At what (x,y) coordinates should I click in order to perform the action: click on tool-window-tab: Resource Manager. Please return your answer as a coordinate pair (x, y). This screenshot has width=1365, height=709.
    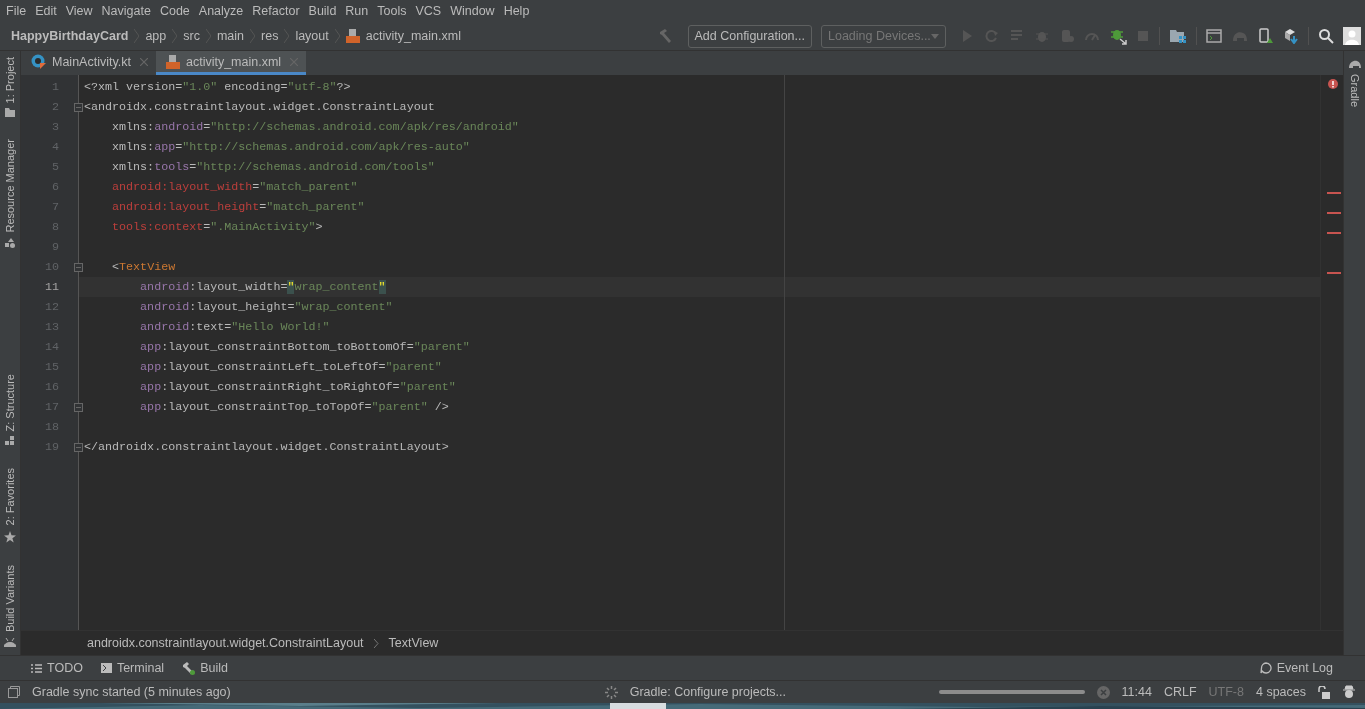
    Looking at the image, I should click on (10, 194).